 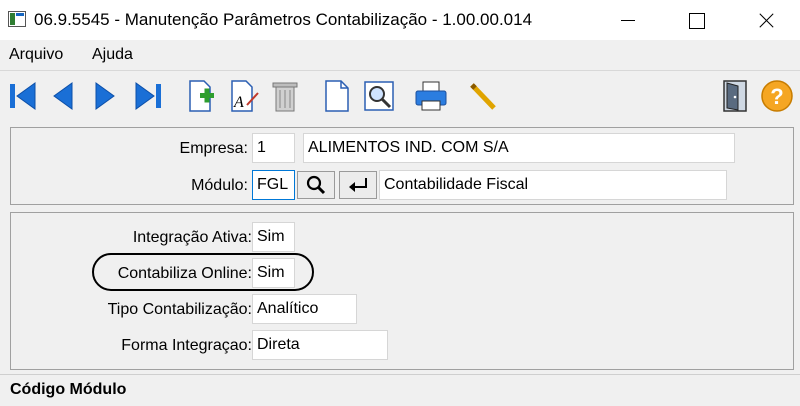 I want to click on blank-document-button, so click(x=337, y=96).